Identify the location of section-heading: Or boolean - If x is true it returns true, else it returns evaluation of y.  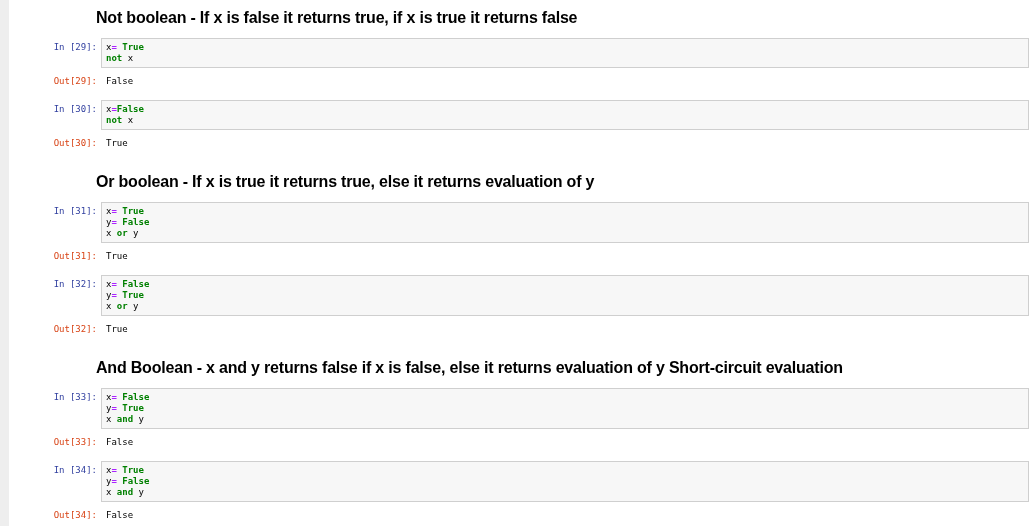
(345, 182).